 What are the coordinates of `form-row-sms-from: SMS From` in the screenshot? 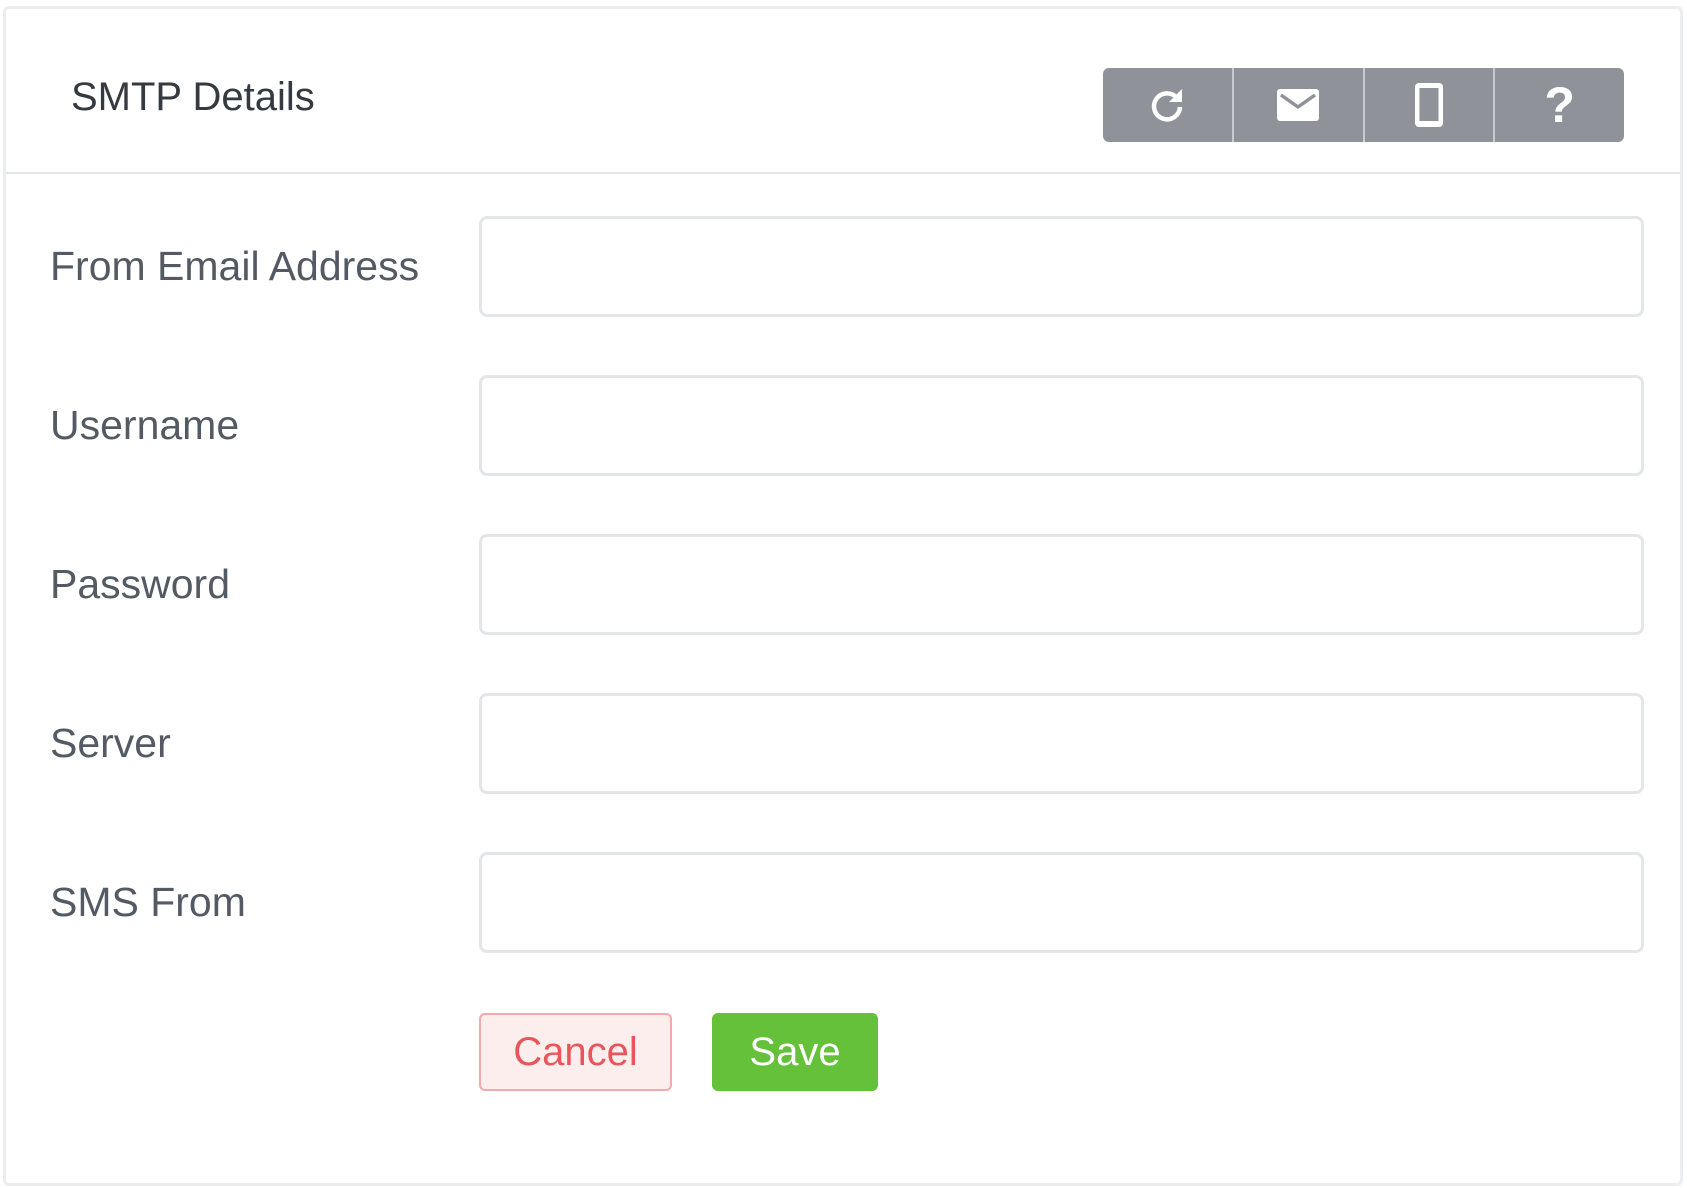 It's located at (843, 902).